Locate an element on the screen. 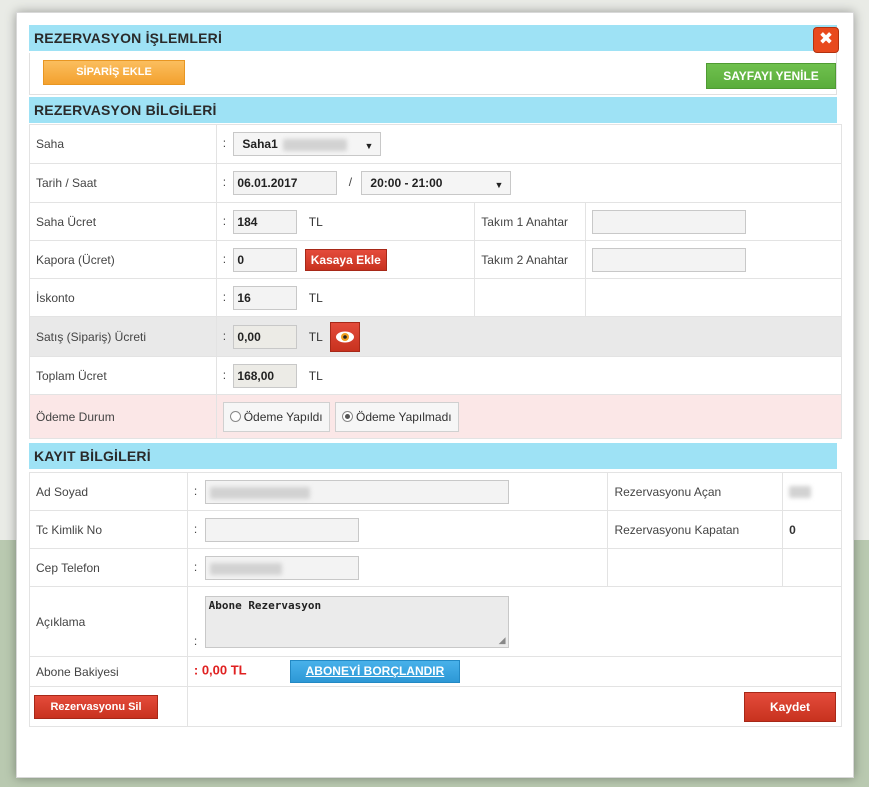  note-label: Açıklama is located at coordinates (108, 621).